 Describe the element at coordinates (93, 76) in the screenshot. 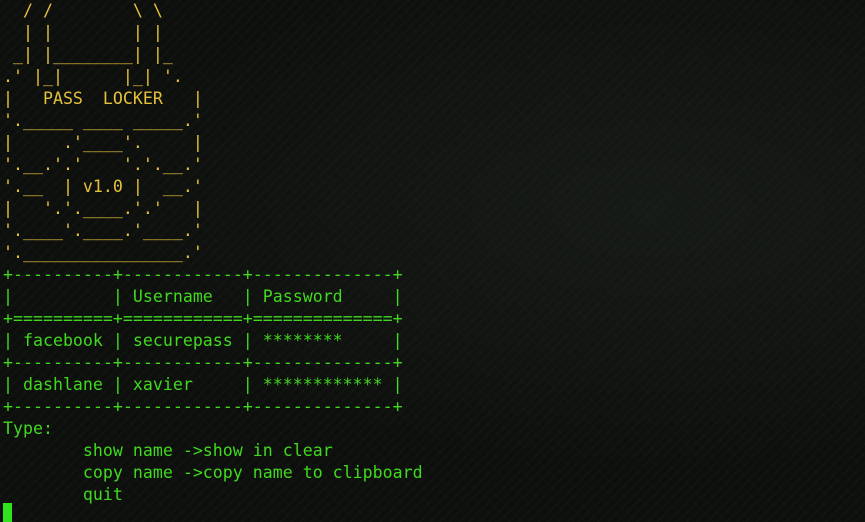

I see `banner-line: .' |_| |_| '.` at that location.